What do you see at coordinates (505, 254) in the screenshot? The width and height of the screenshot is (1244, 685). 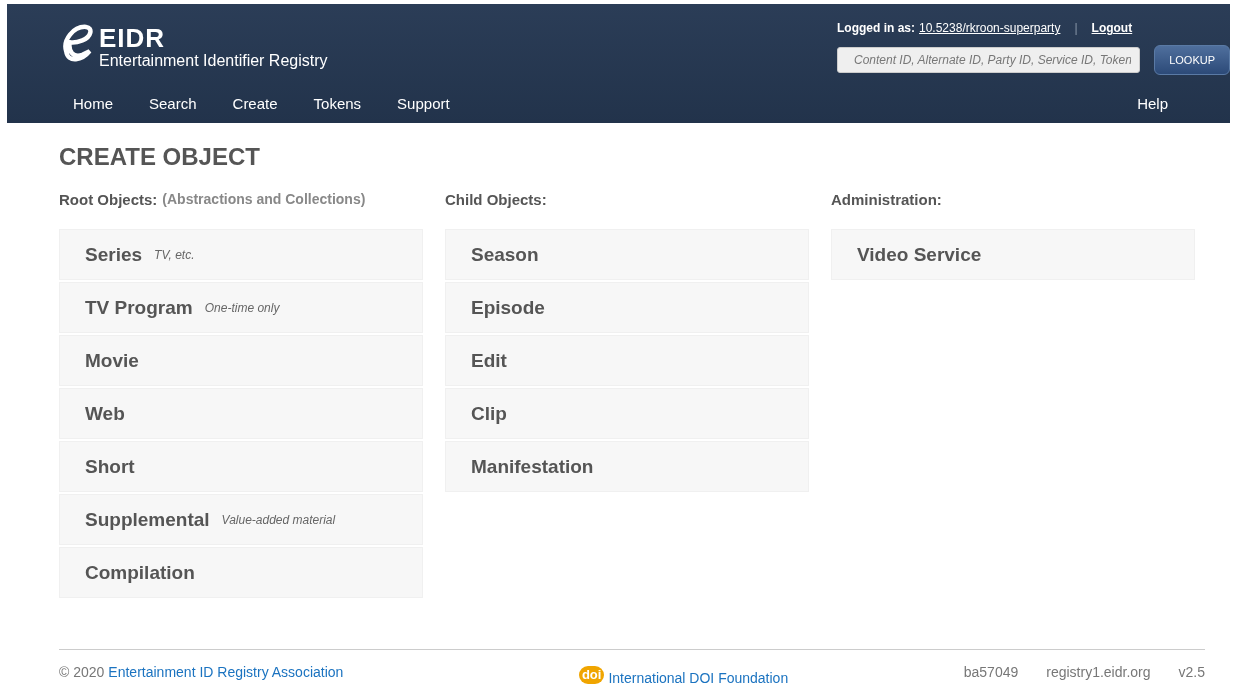 I see `object-label: Season` at bounding box center [505, 254].